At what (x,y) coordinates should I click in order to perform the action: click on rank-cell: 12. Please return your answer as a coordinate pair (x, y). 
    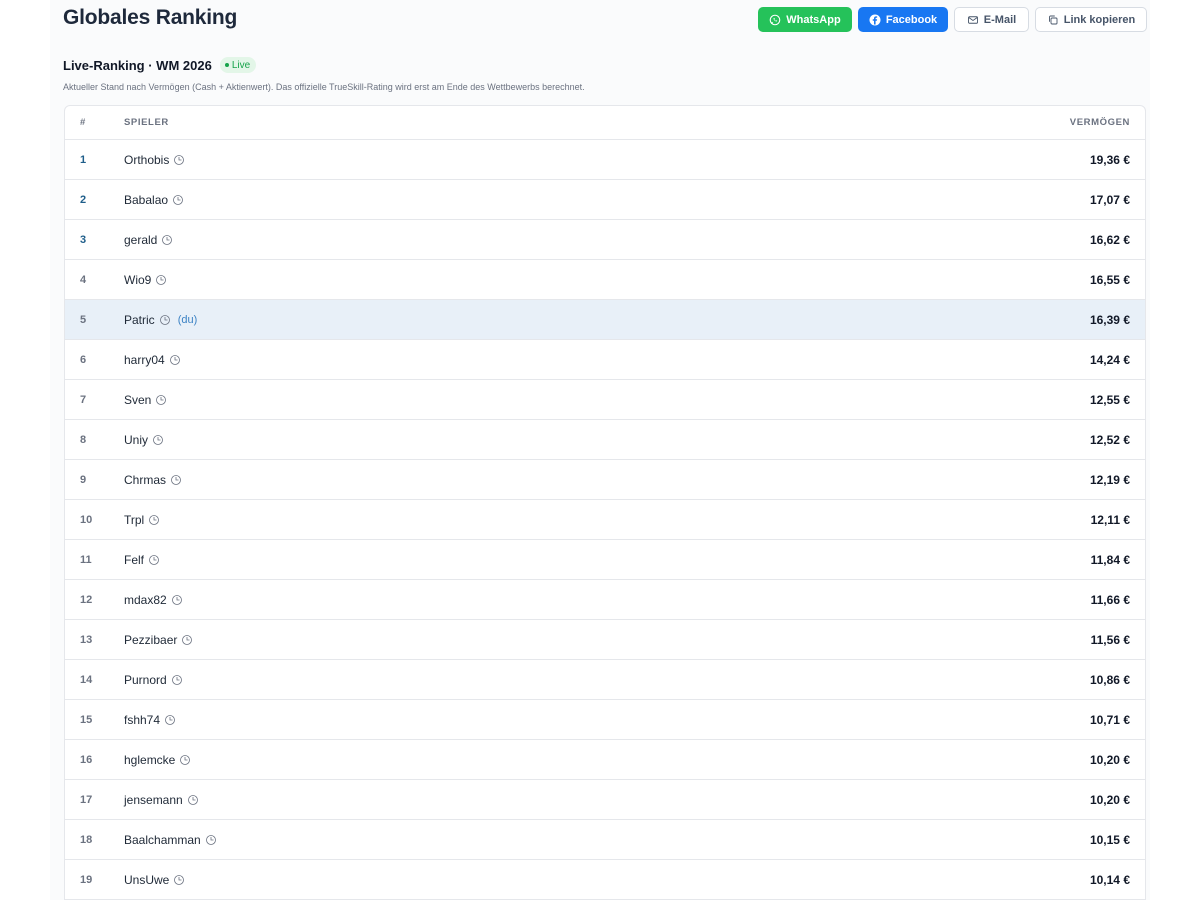
    Looking at the image, I should click on (86, 599).